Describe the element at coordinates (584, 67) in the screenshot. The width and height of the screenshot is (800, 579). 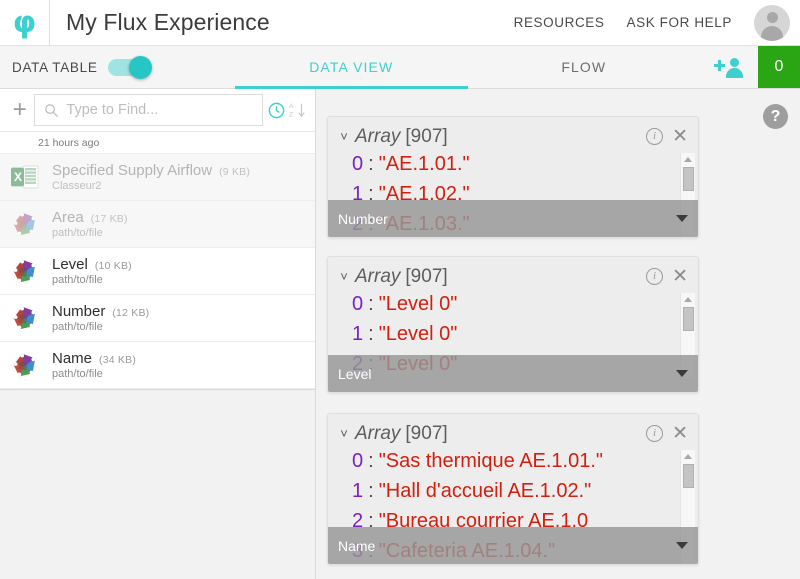
I see `tab-flow: FLOW` at that location.